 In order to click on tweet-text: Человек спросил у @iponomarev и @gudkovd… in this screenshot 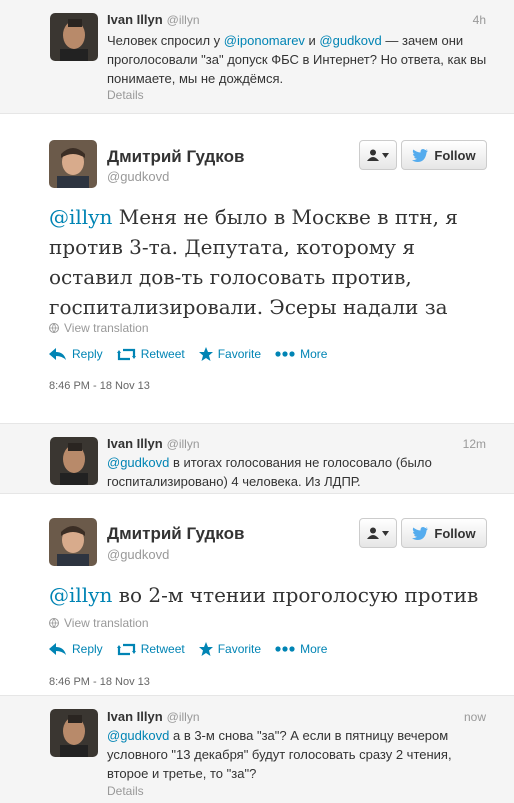, I will do `click(297, 59)`.